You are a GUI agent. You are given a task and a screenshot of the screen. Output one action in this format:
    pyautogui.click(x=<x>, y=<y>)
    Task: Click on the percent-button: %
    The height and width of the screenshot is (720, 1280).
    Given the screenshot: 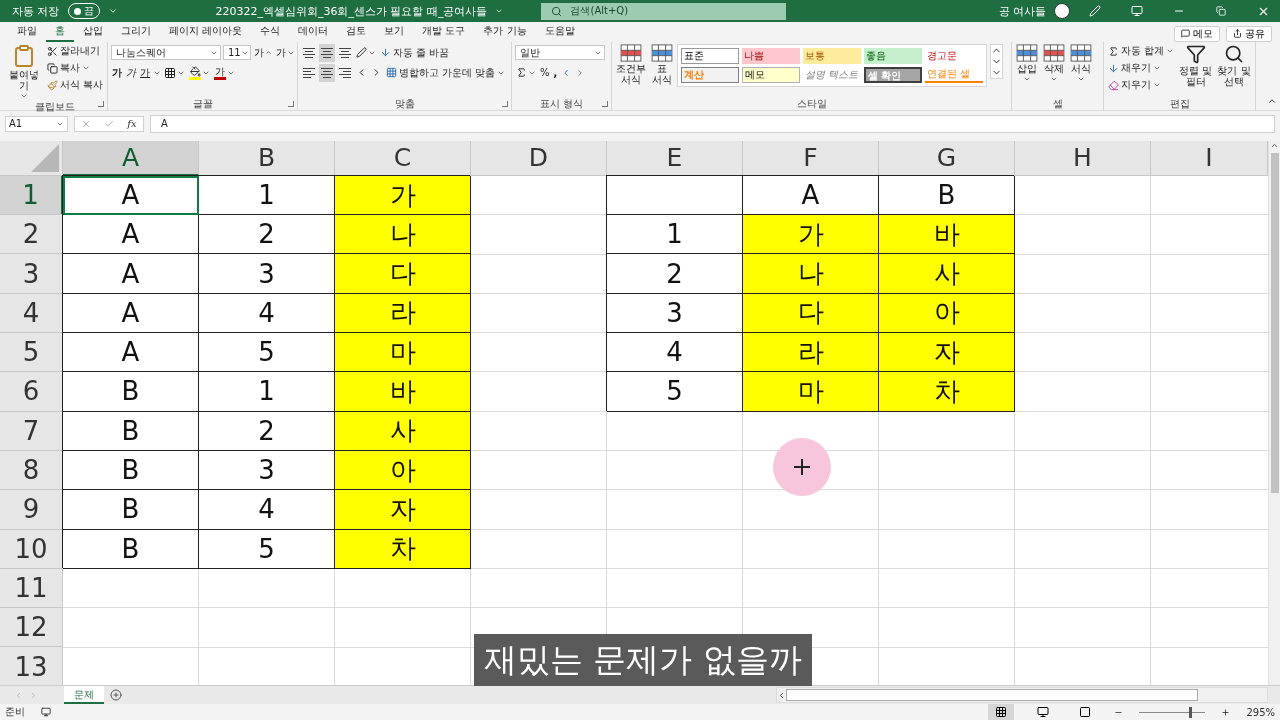 What is the action you would take?
    pyautogui.click(x=545, y=72)
    